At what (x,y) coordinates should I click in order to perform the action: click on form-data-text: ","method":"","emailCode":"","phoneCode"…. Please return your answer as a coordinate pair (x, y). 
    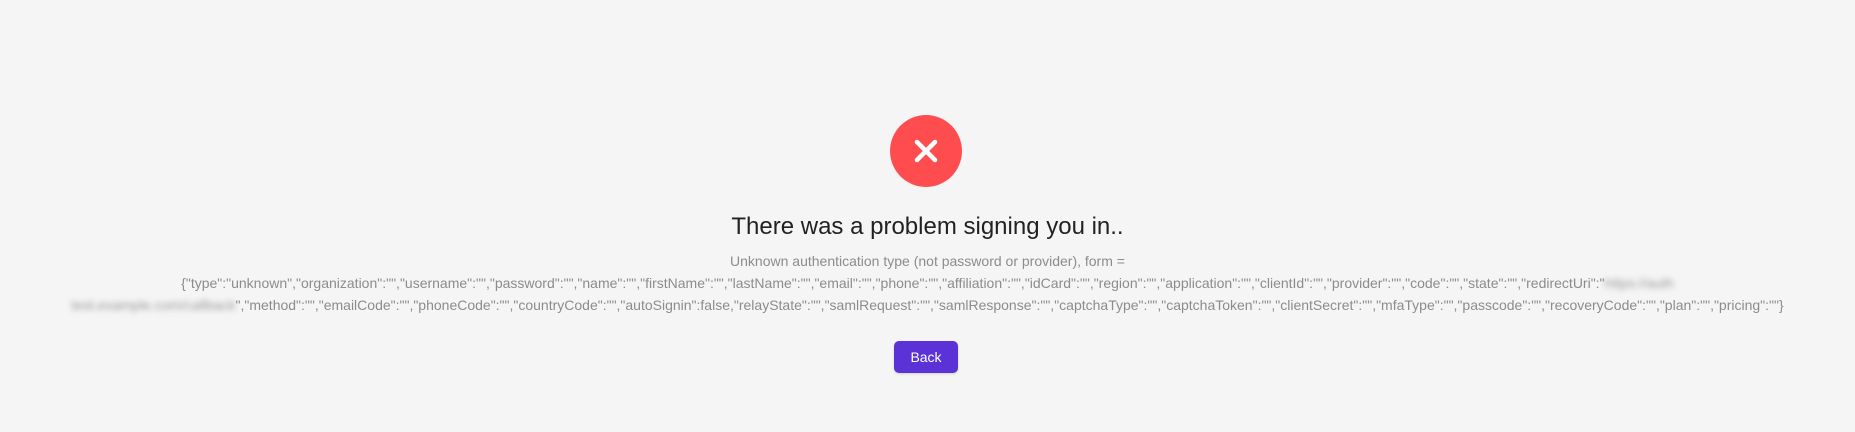
    Looking at the image, I should click on (1009, 305).